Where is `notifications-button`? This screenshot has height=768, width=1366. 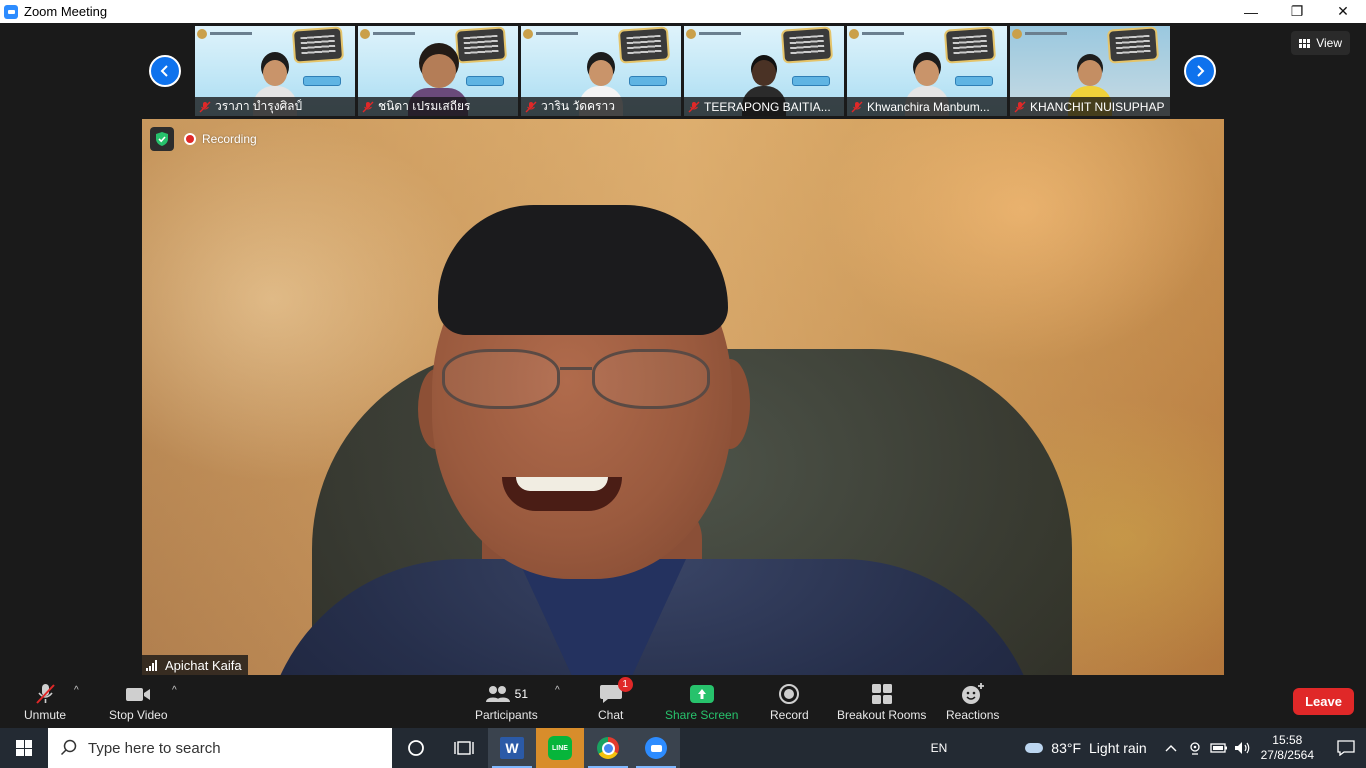 notifications-button is located at coordinates (1346, 748).